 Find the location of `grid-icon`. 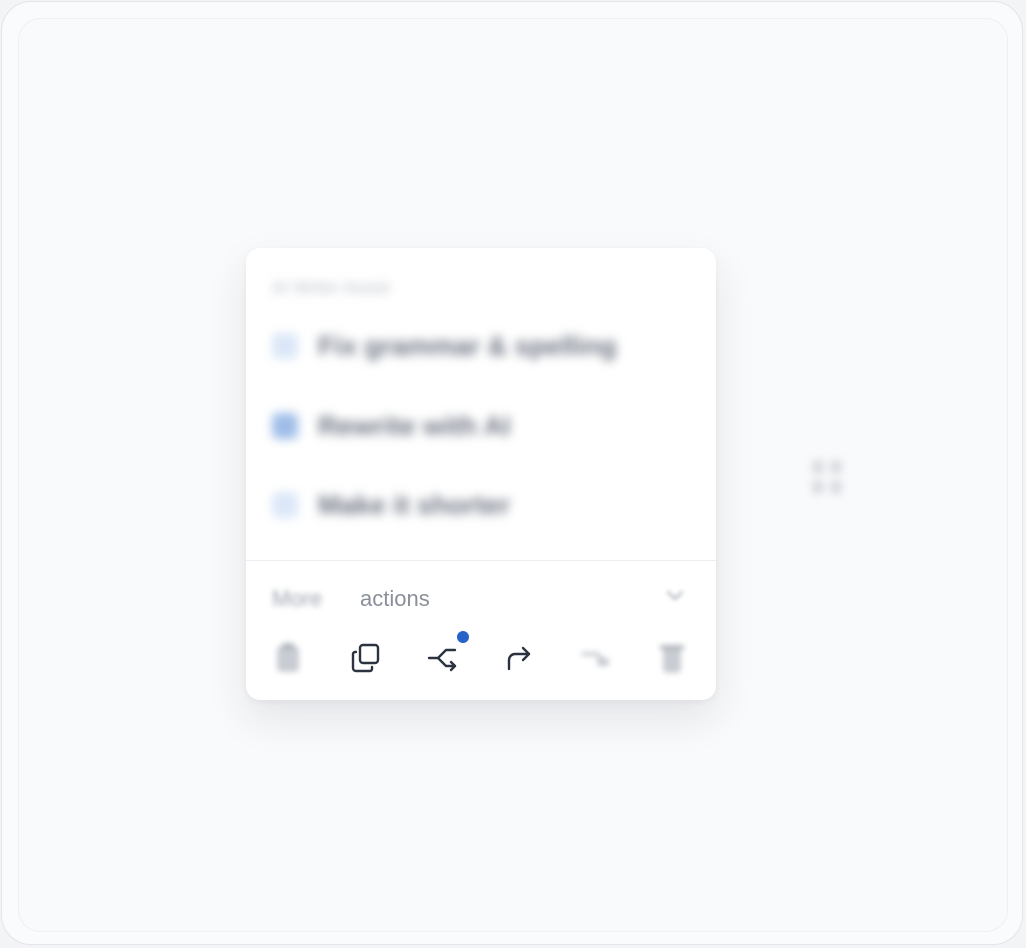

grid-icon is located at coordinates (827, 477).